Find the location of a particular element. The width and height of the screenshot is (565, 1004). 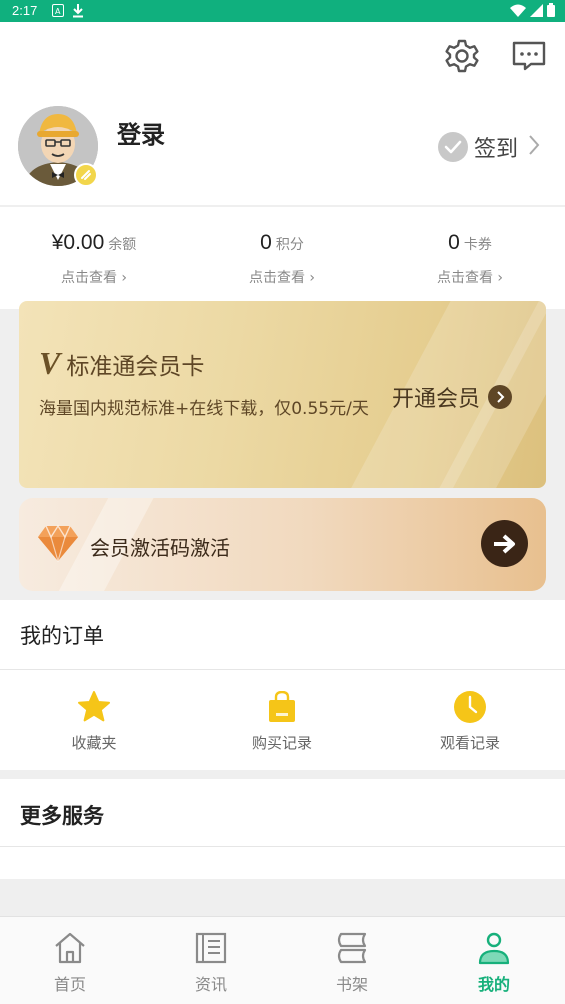

activate-arrow-button is located at coordinates (504, 543).